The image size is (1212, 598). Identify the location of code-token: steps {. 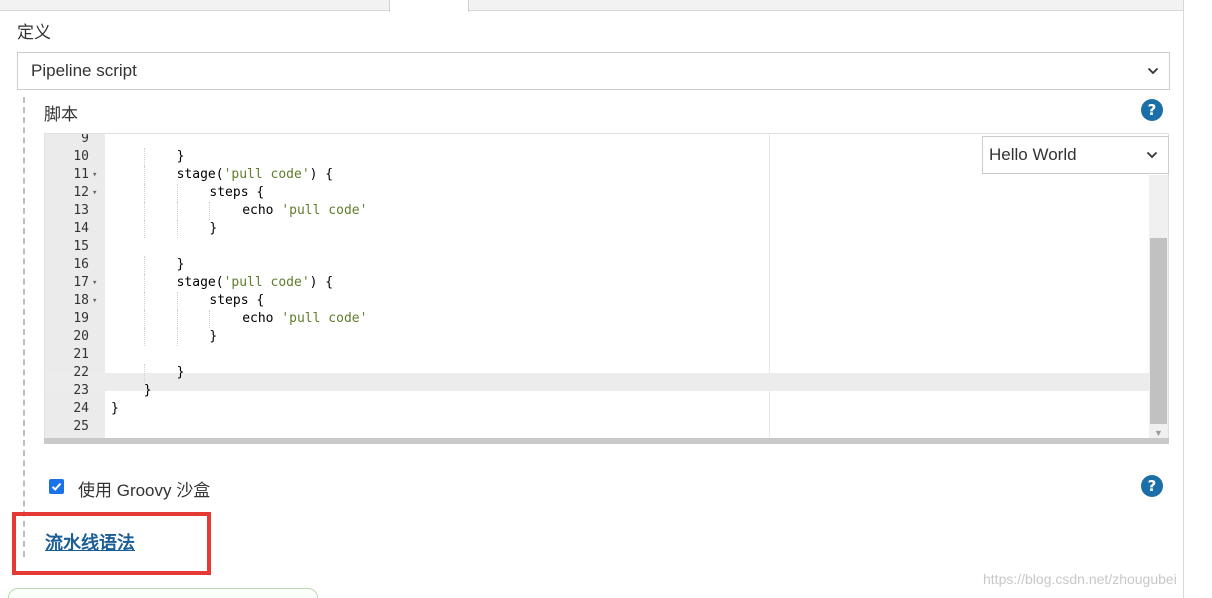
(237, 300).